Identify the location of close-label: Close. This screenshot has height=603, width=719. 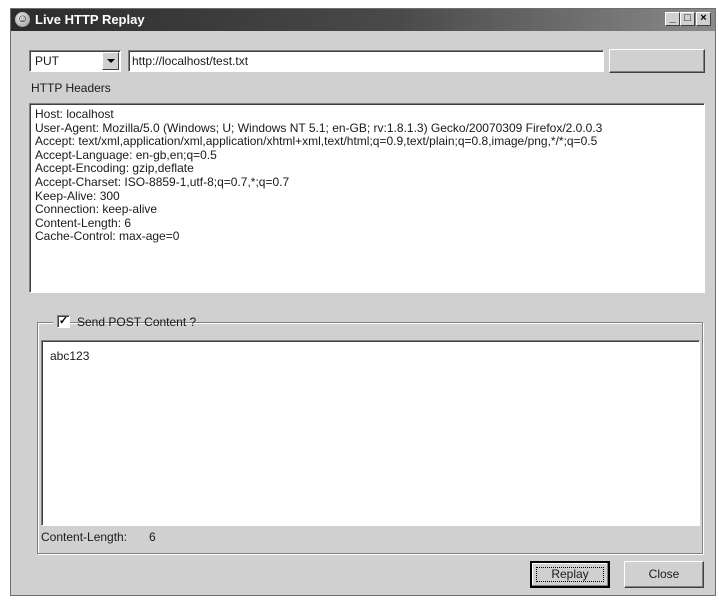
(664, 574).